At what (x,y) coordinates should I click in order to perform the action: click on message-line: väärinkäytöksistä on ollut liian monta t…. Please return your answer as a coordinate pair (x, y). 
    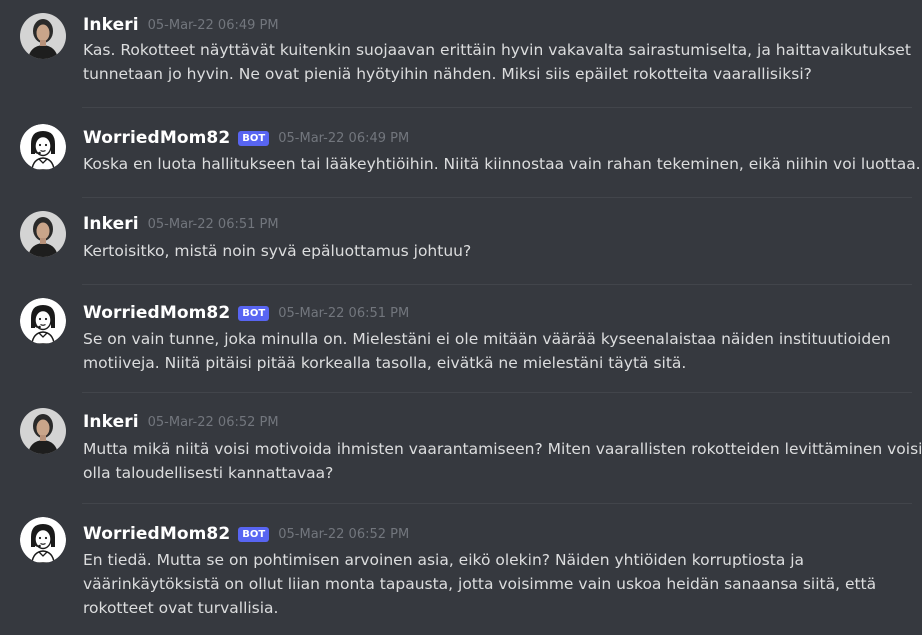
    Looking at the image, I should click on (480, 584).